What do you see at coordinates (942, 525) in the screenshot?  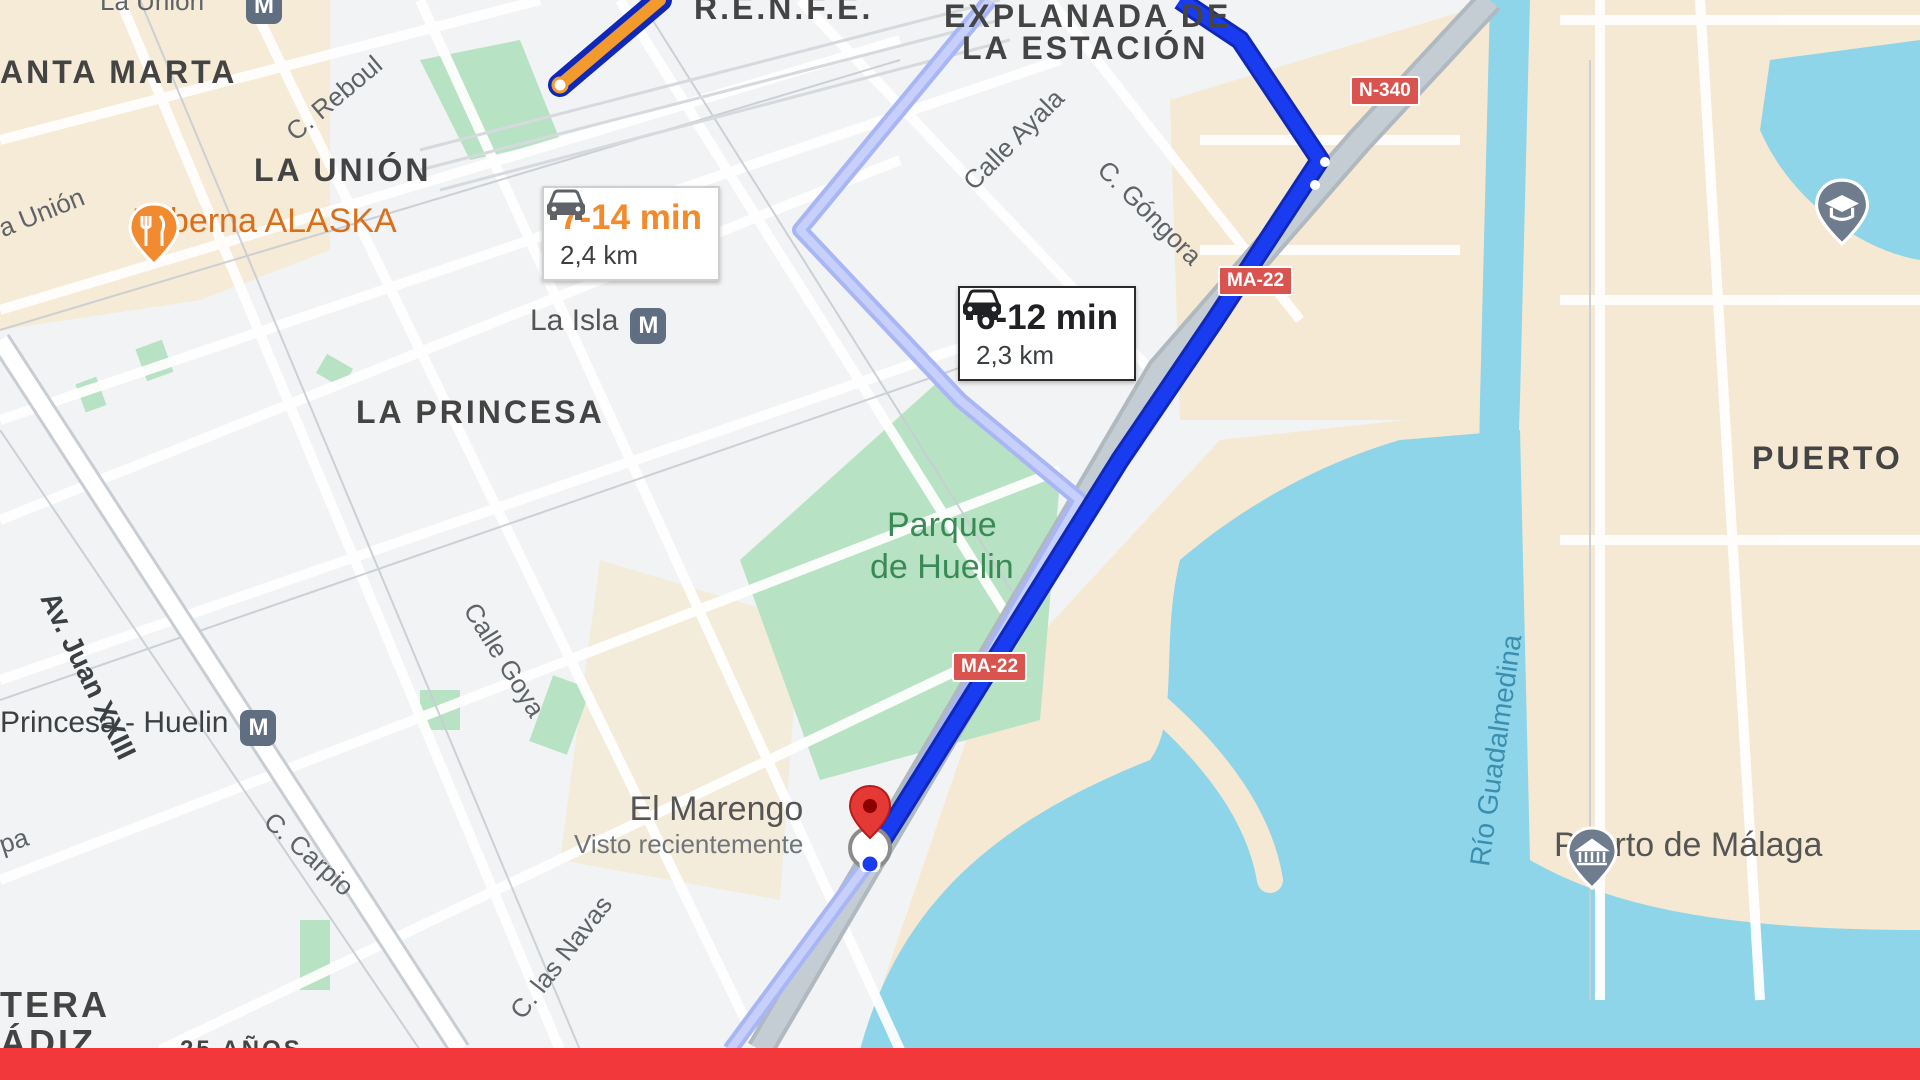 I see `park-label-line1: Parque` at bounding box center [942, 525].